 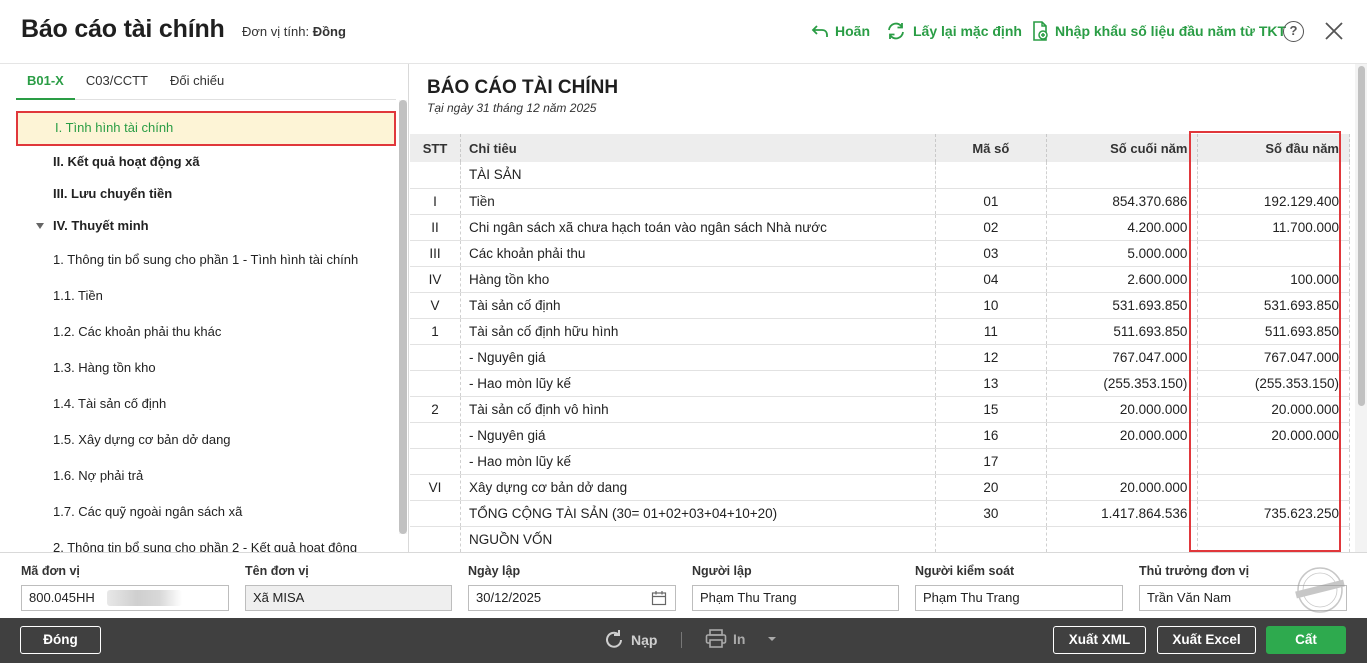 I want to click on export-xml-button: Xuất XML, so click(x=1099, y=640).